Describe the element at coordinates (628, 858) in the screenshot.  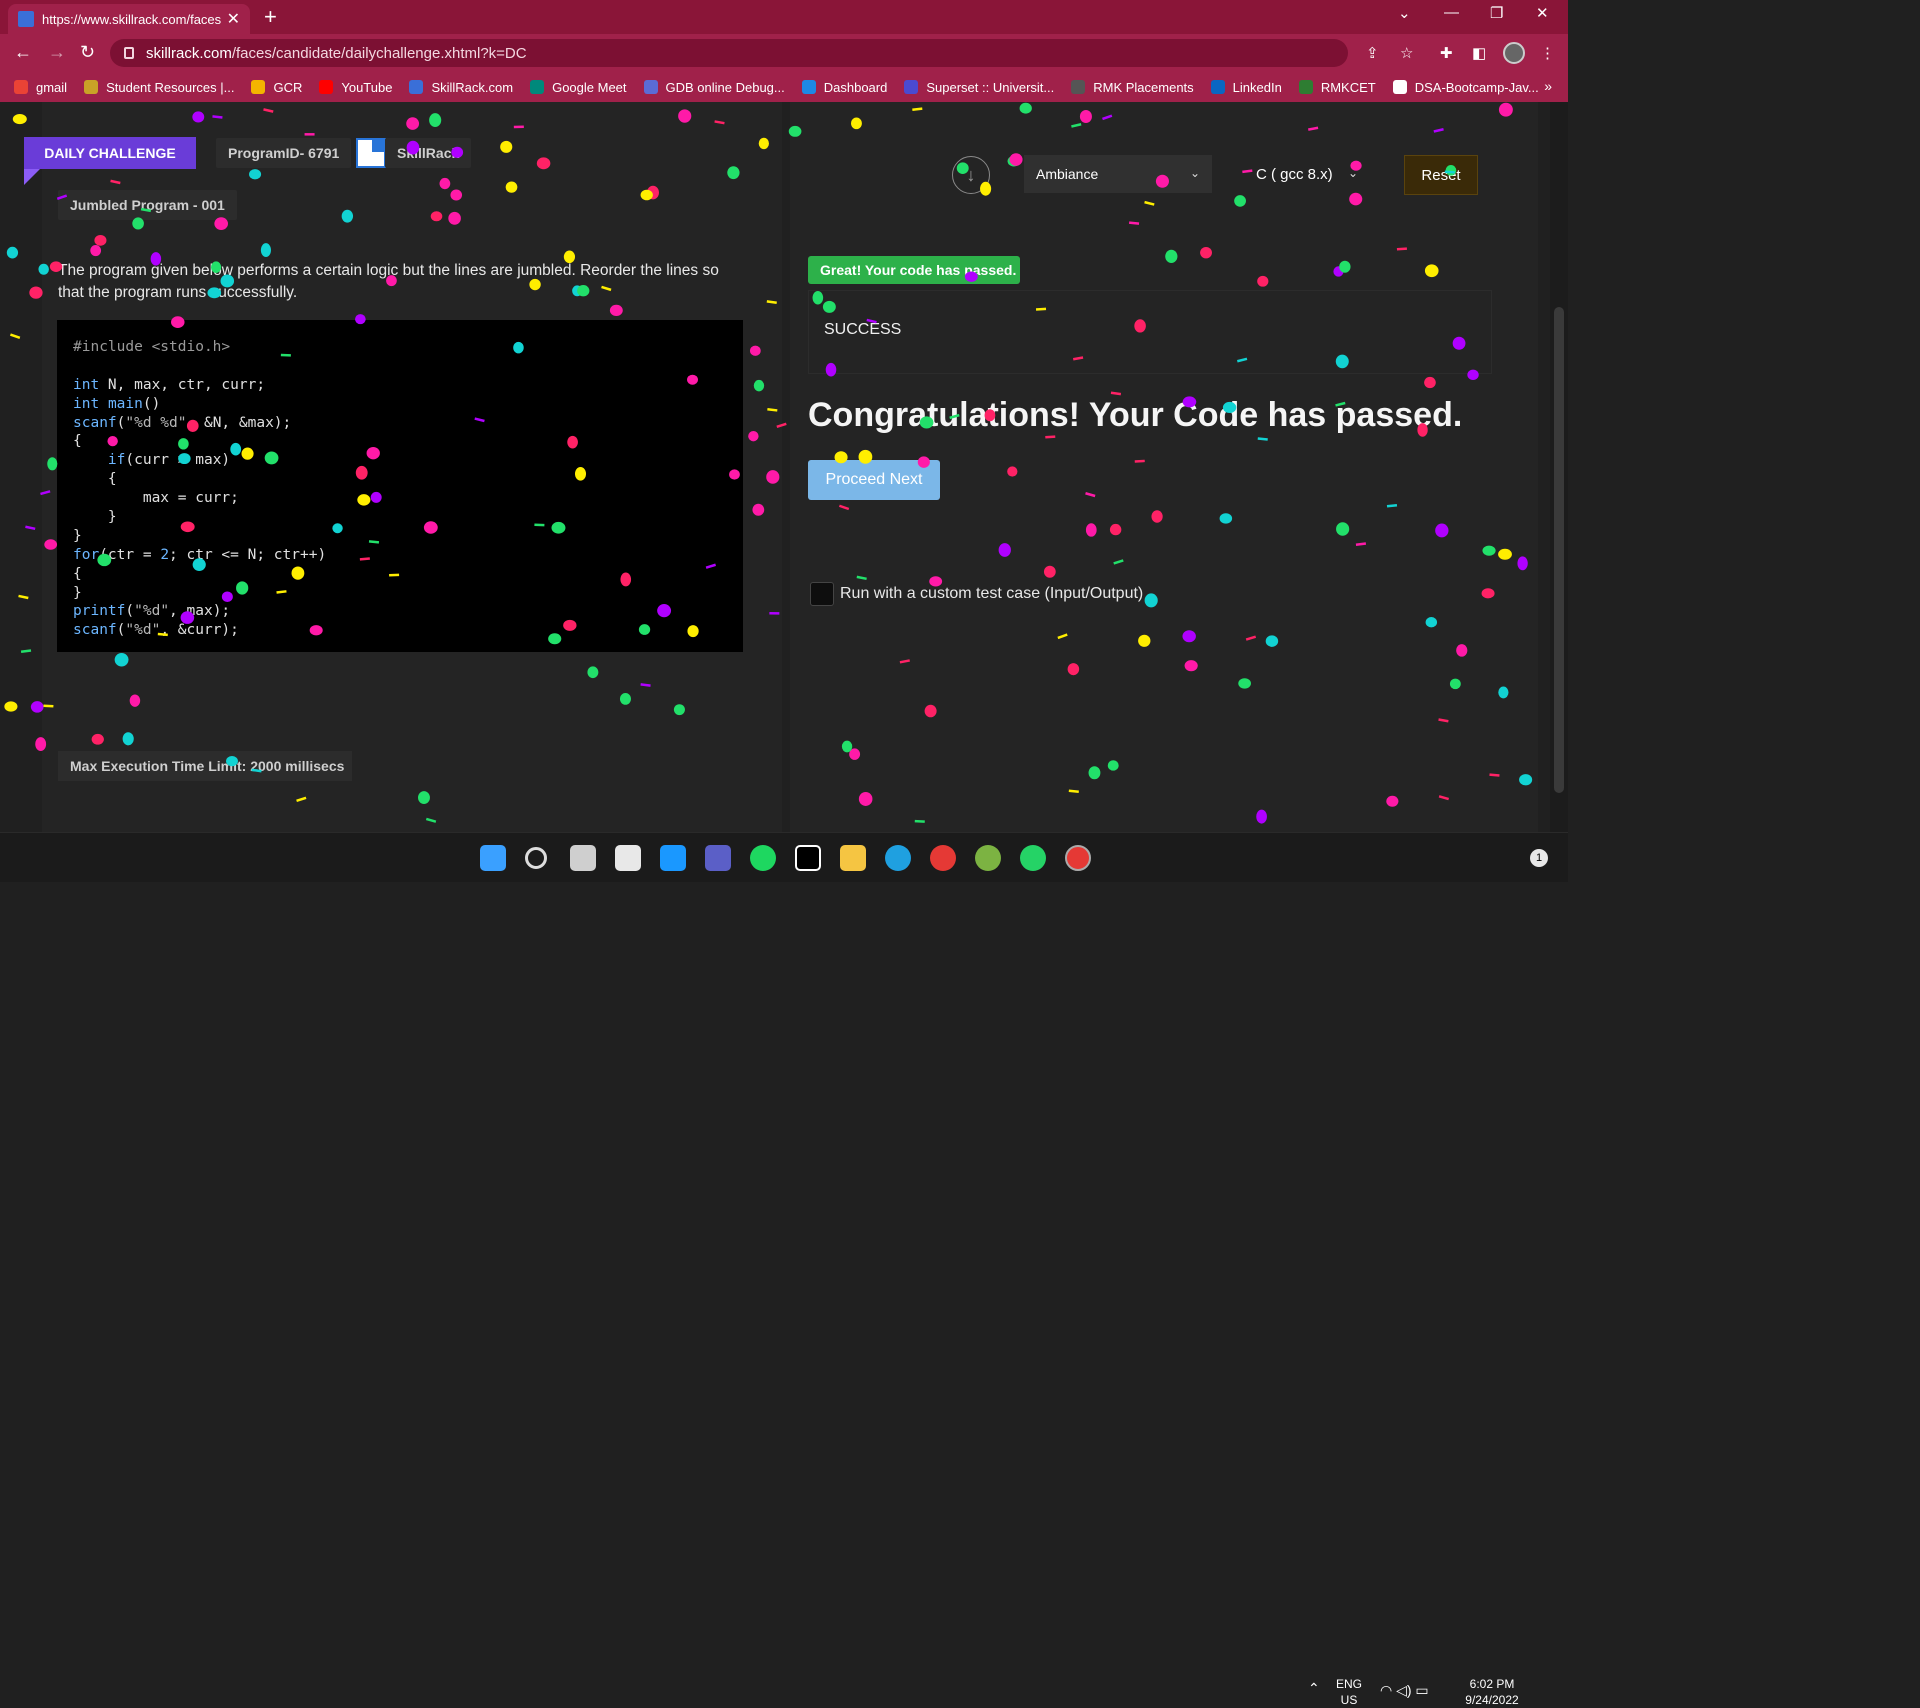
I see `store-icon` at that location.